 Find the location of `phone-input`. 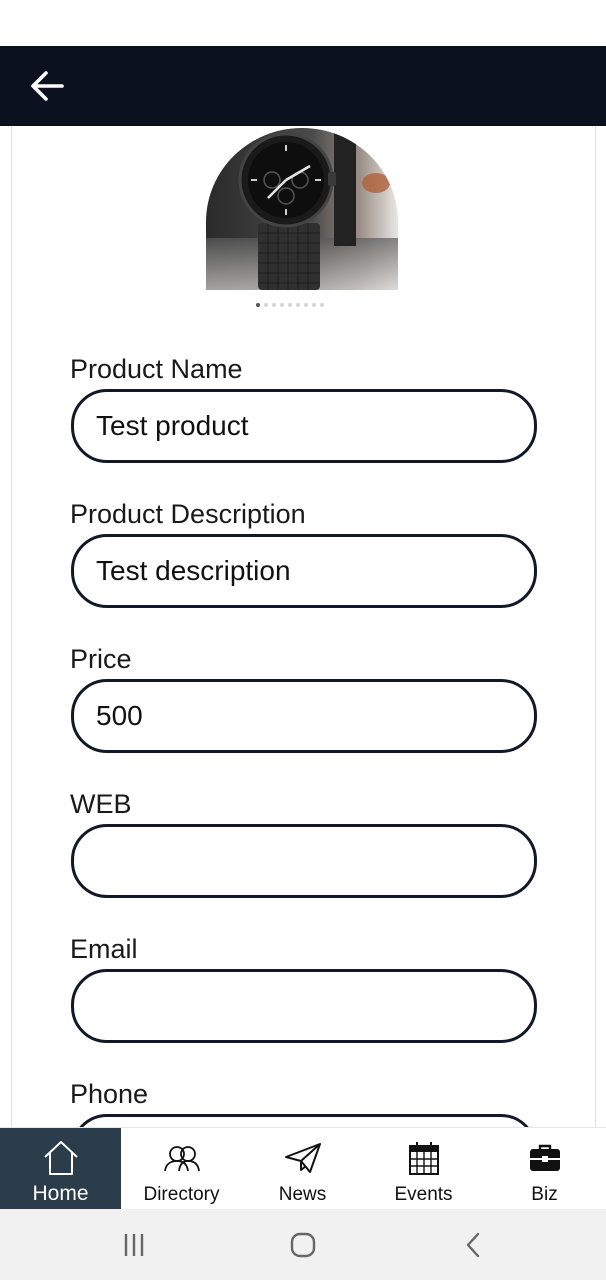

phone-input is located at coordinates (304, 1120).